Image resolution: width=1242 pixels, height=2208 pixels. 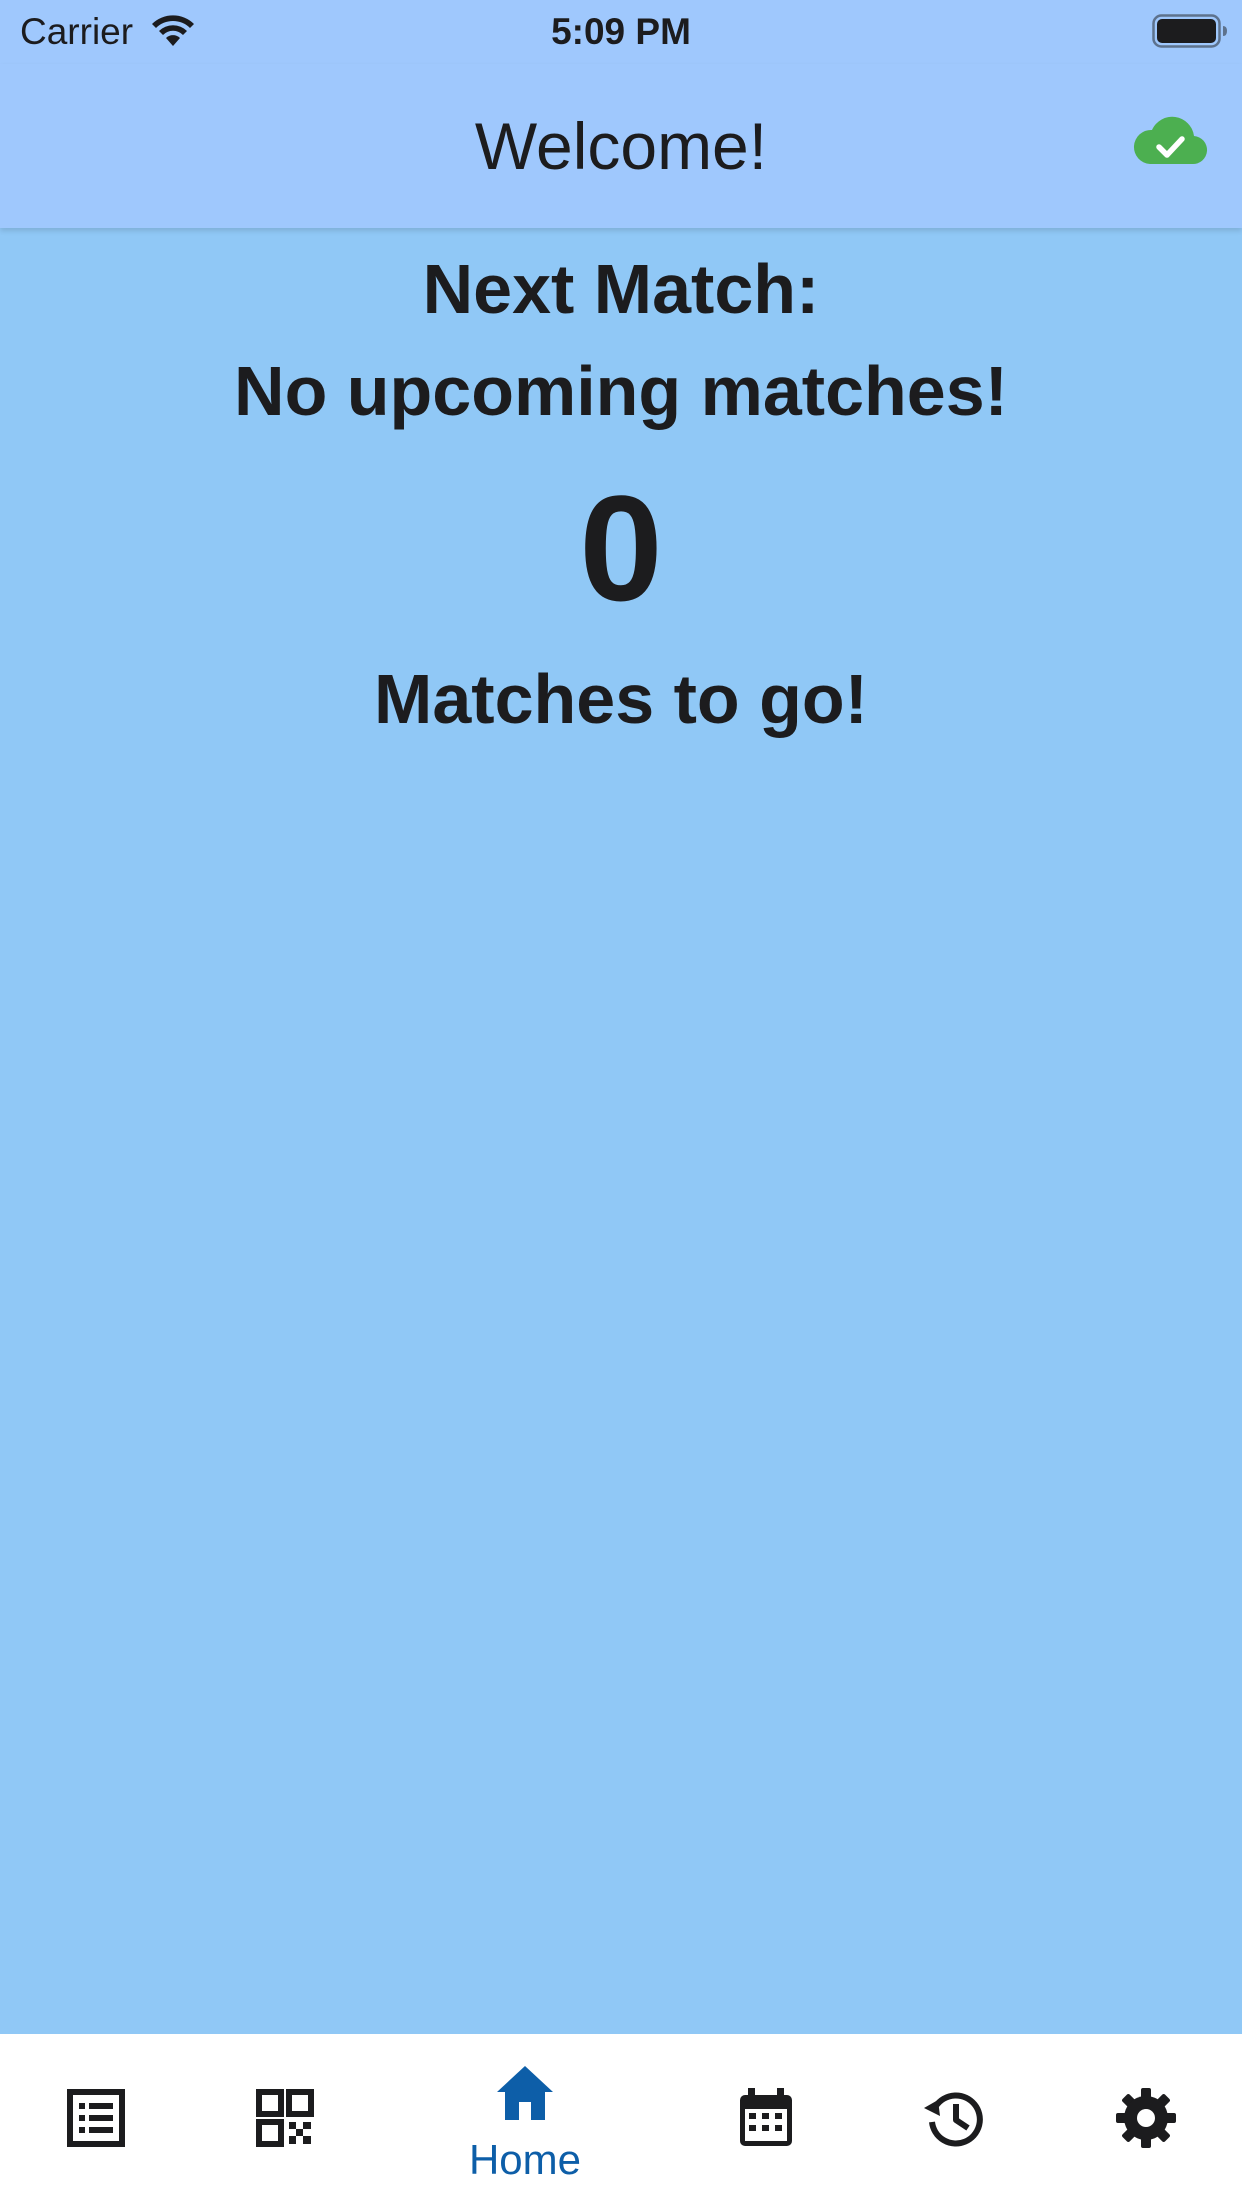 I want to click on page-title: Welcome!, so click(x=621, y=146).